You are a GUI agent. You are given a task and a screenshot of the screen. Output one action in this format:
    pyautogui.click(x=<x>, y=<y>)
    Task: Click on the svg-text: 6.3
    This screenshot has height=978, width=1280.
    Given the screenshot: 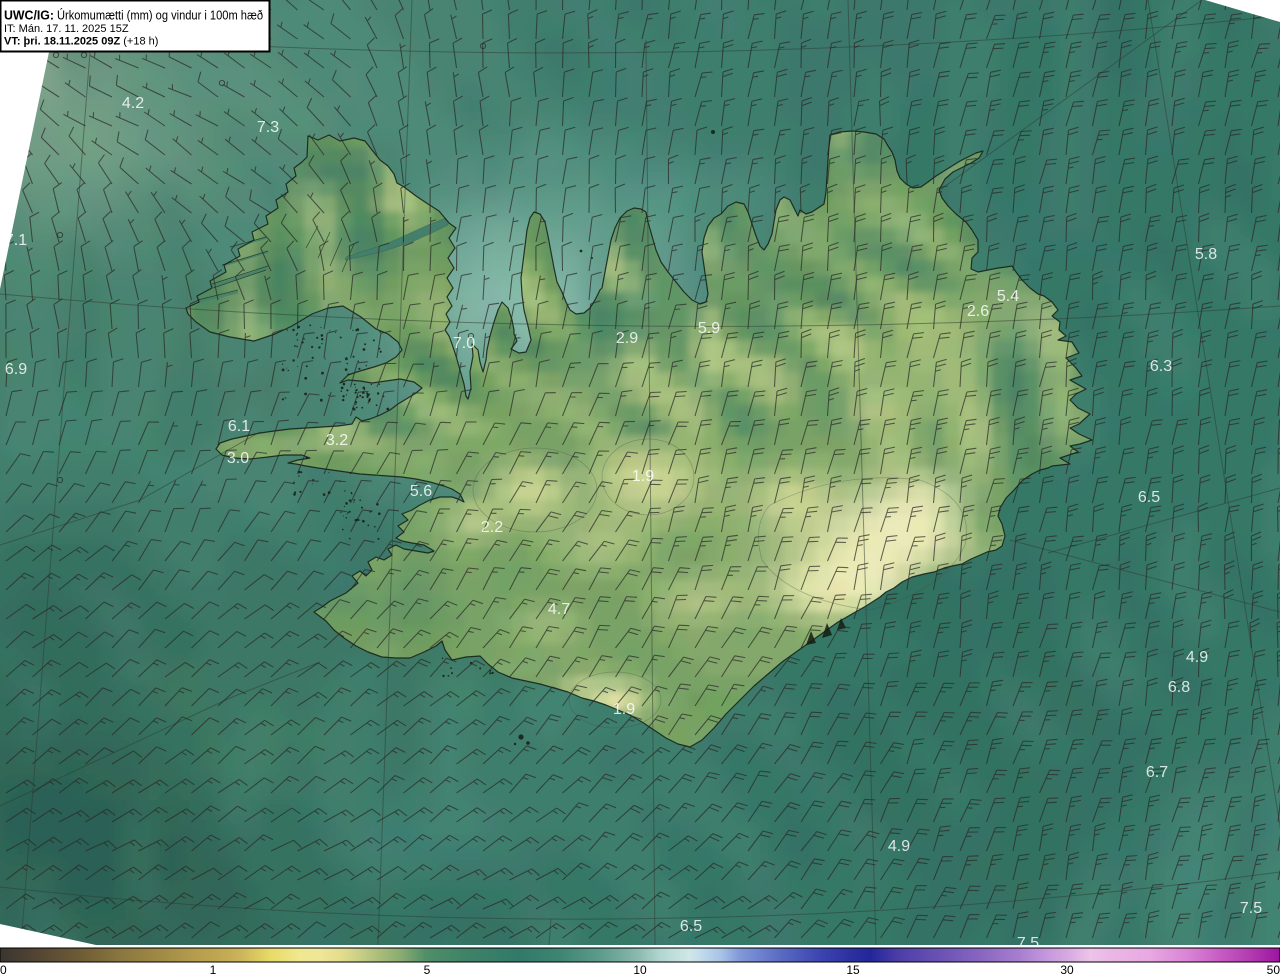 What is the action you would take?
    pyautogui.click(x=1161, y=366)
    